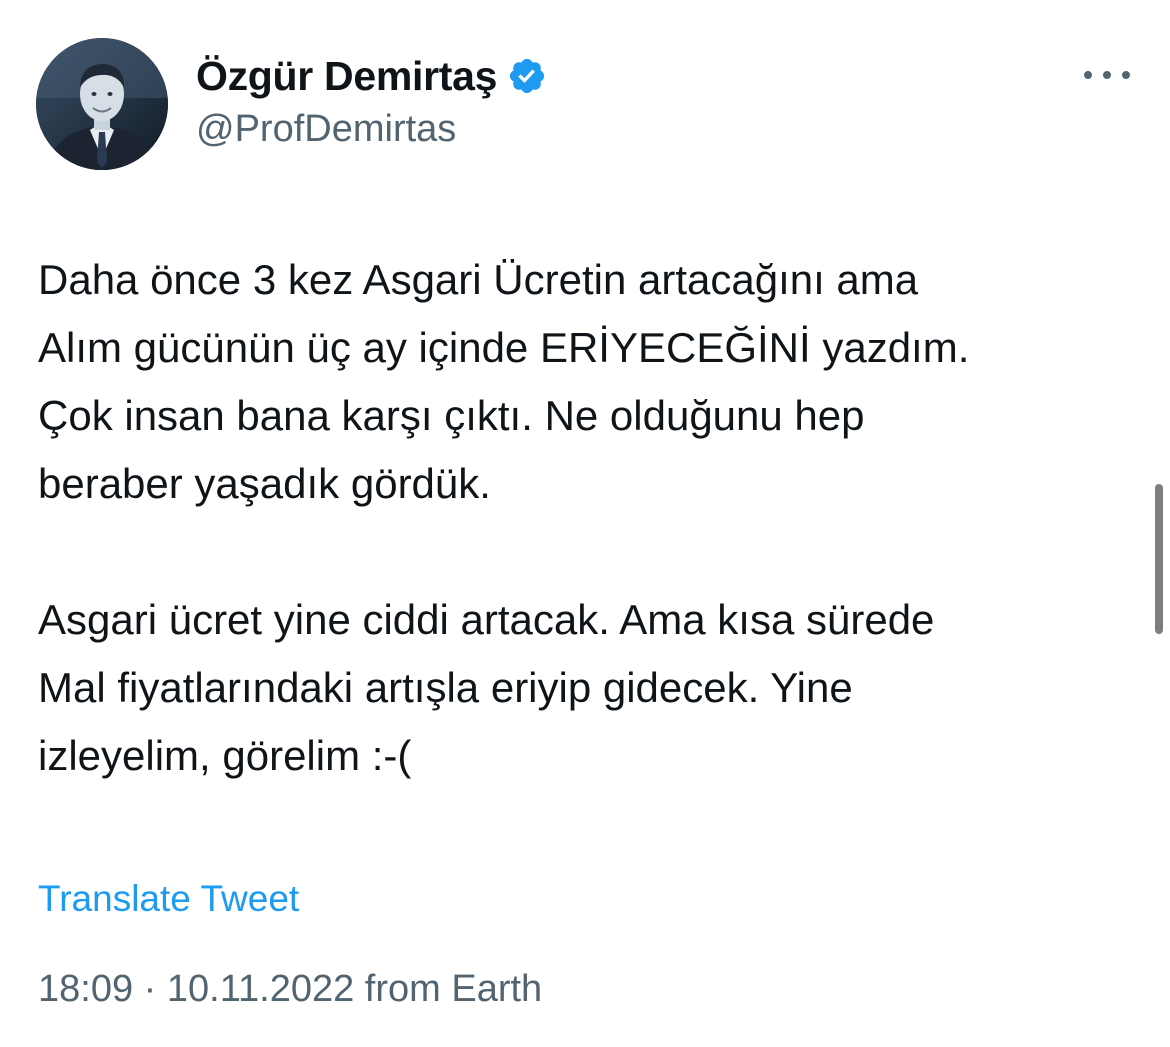 The image size is (1170, 1047). I want to click on more-options-icon, so click(1107, 75).